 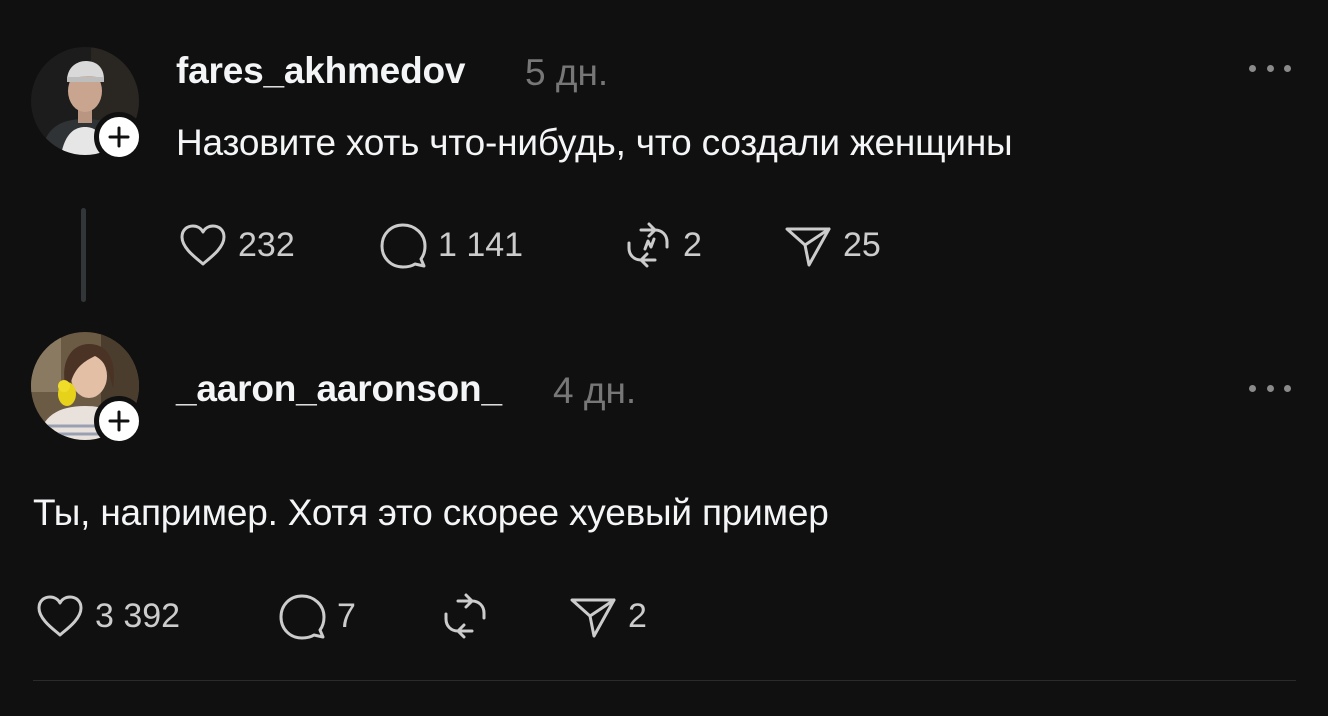 I want to click on thread-line, so click(x=83, y=255).